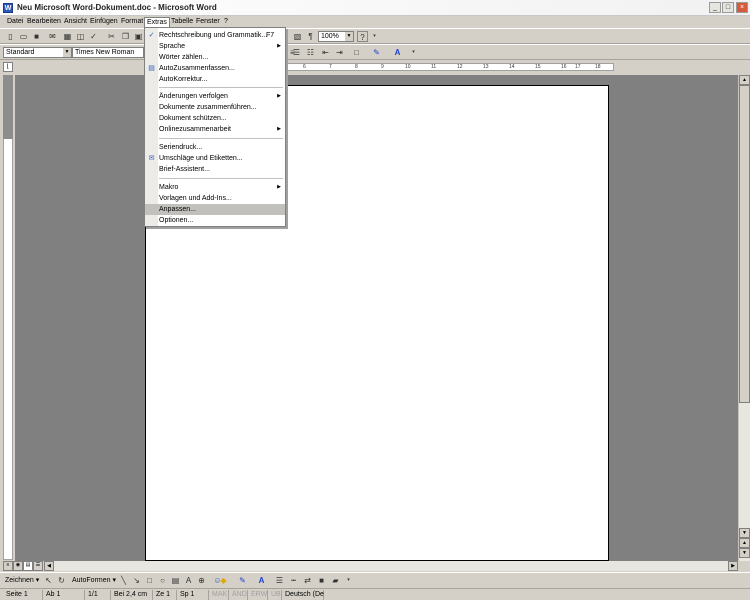  Describe the element at coordinates (742, 7) in the screenshot. I see `close-button: ×` at that location.